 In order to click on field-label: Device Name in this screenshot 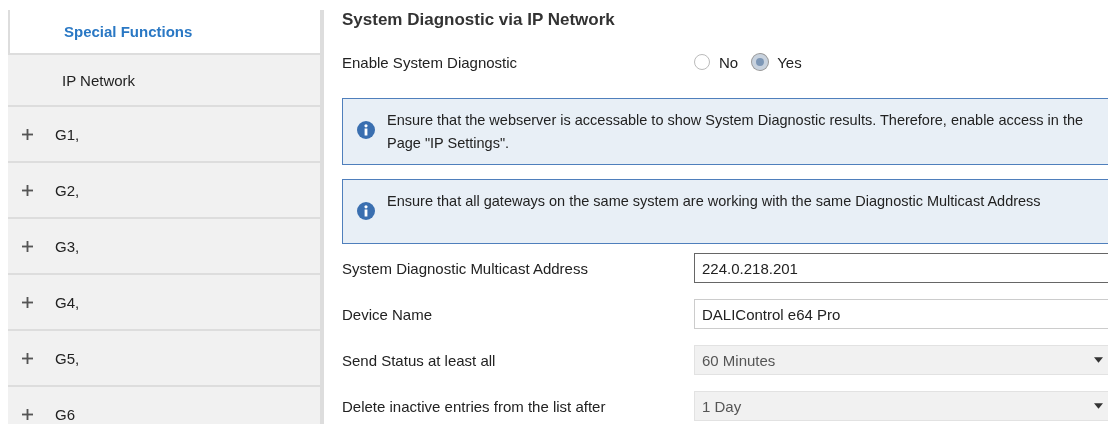, I will do `click(388, 314)`.